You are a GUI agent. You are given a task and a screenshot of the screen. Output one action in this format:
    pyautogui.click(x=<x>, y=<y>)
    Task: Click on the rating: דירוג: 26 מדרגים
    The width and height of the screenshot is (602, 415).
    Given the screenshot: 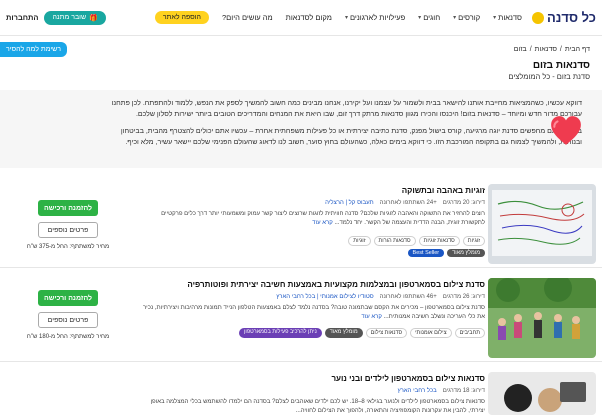 What is the action you would take?
    pyautogui.click(x=463, y=297)
    